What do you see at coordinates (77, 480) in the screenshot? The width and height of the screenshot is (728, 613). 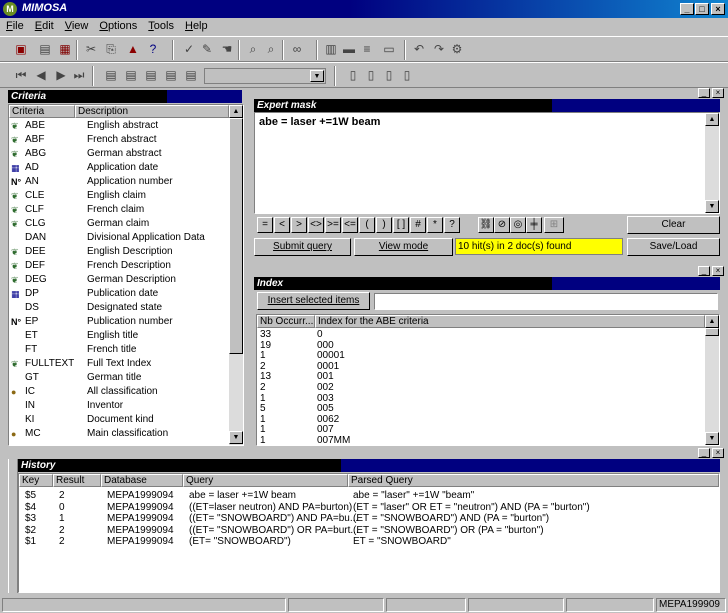 I see `result-column-header: Result` at bounding box center [77, 480].